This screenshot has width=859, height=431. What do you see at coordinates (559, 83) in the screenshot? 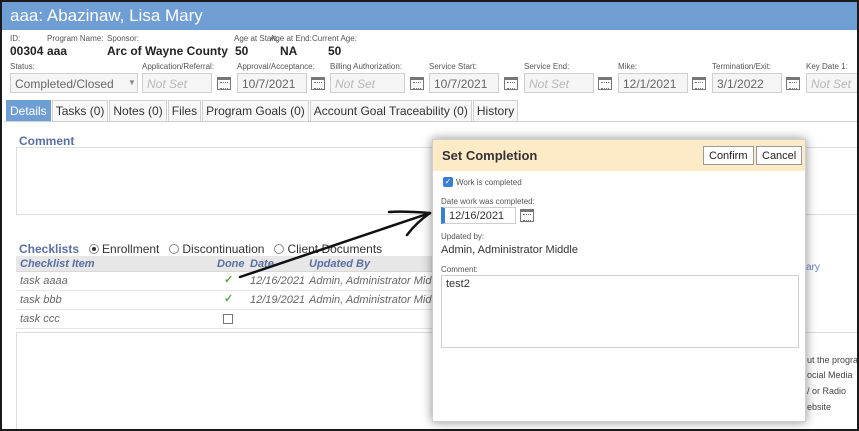
I see `service-end-input: Not Set` at bounding box center [559, 83].